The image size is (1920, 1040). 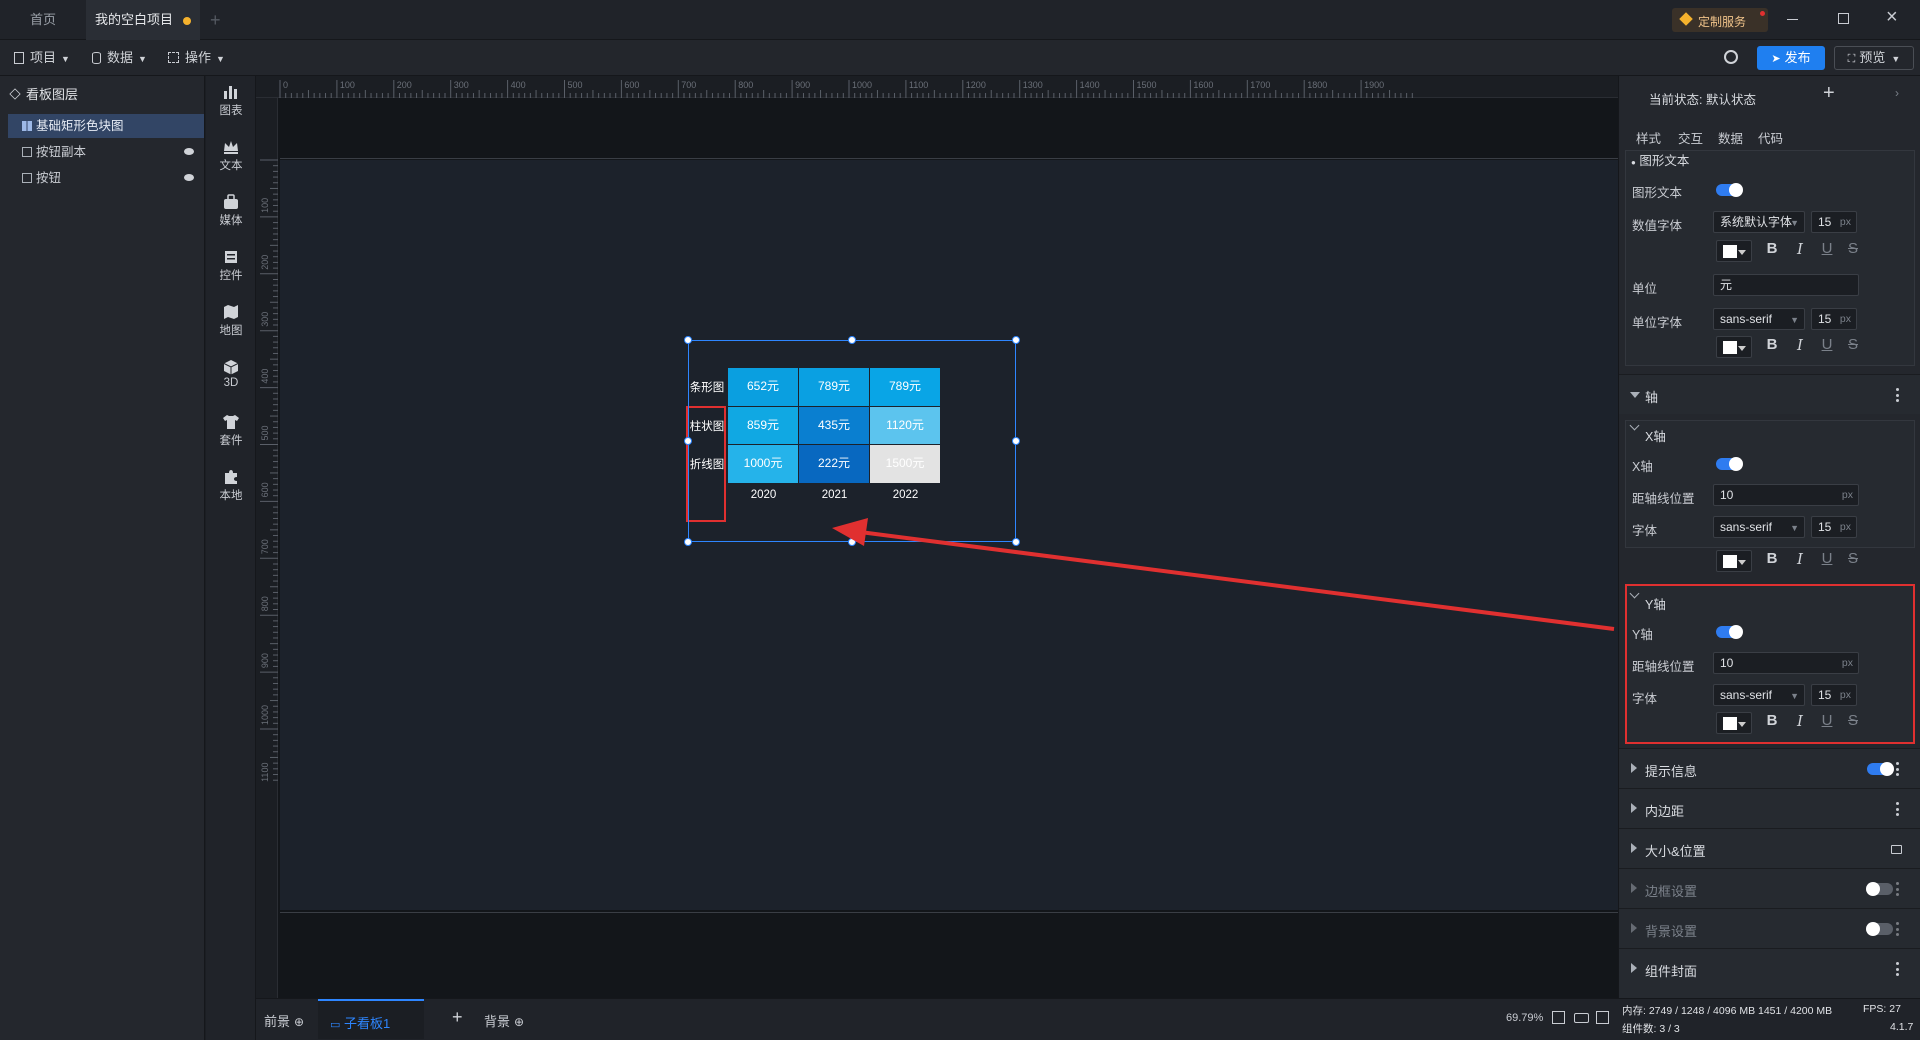 What do you see at coordinates (1786, 495) in the screenshot?
I see `x-axis-offset-input: 10 px` at bounding box center [1786, 495].